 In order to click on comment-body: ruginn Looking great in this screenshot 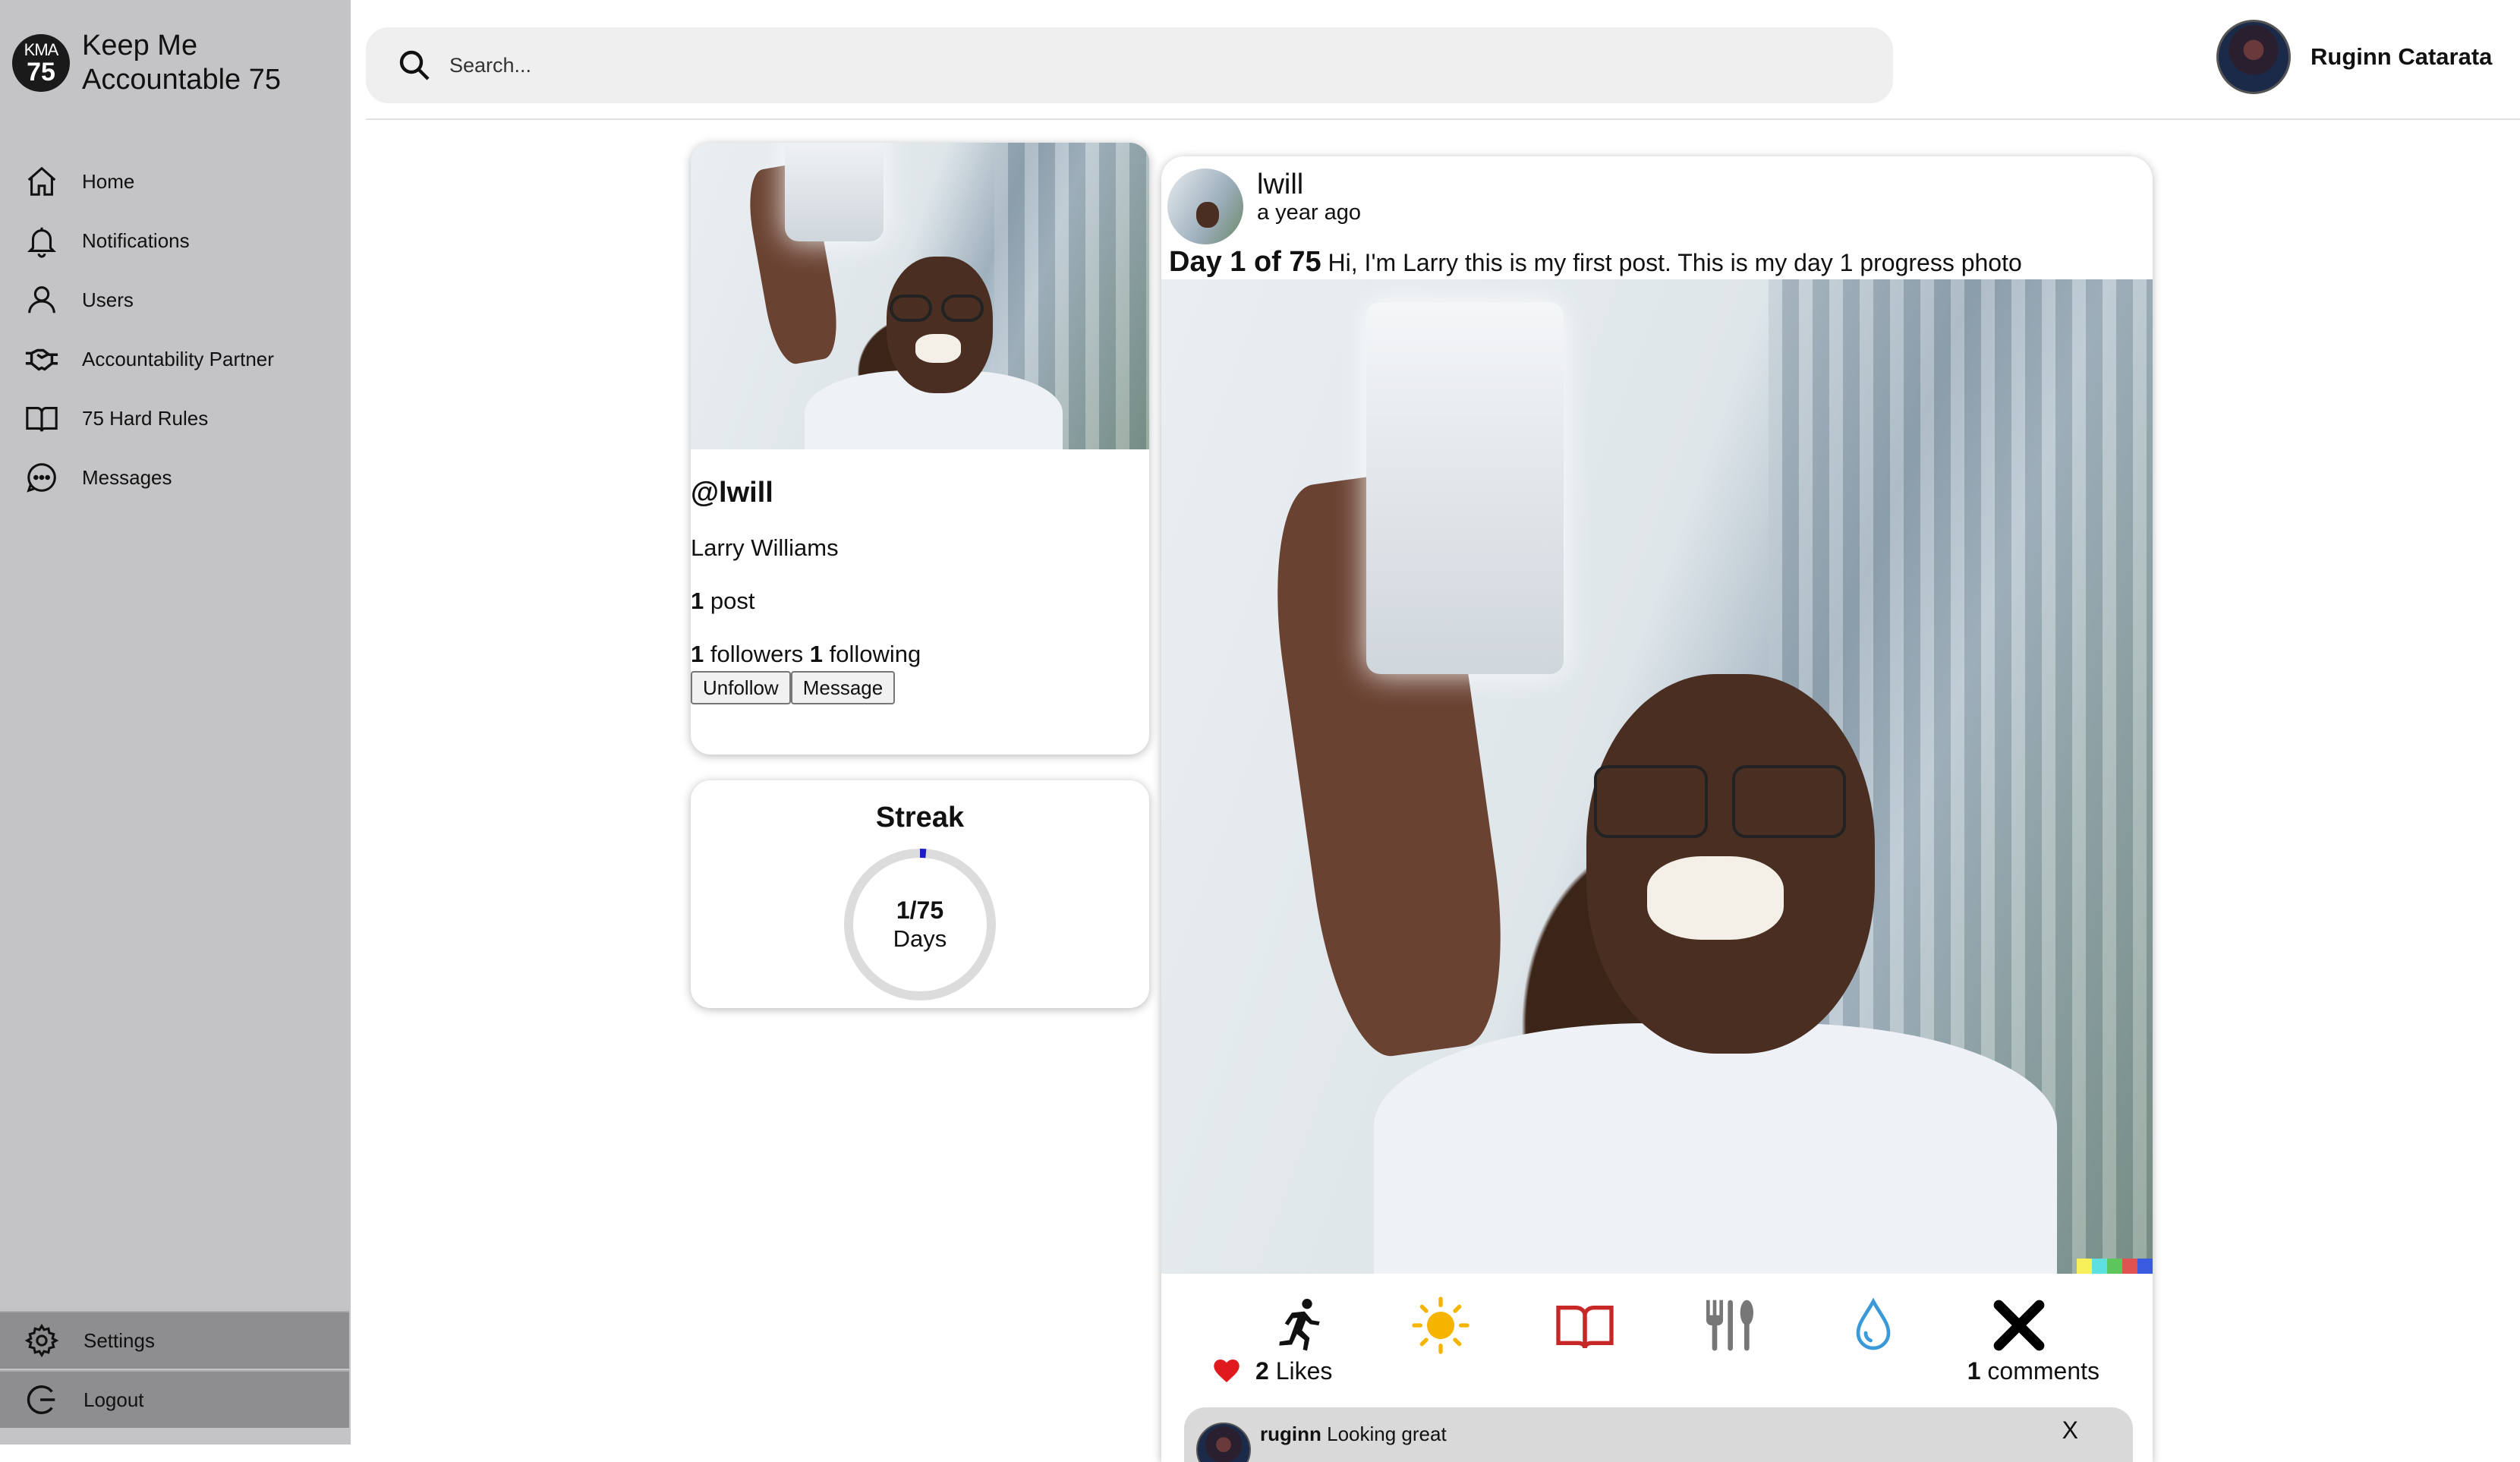, I will do `click(1353, 1434)`.